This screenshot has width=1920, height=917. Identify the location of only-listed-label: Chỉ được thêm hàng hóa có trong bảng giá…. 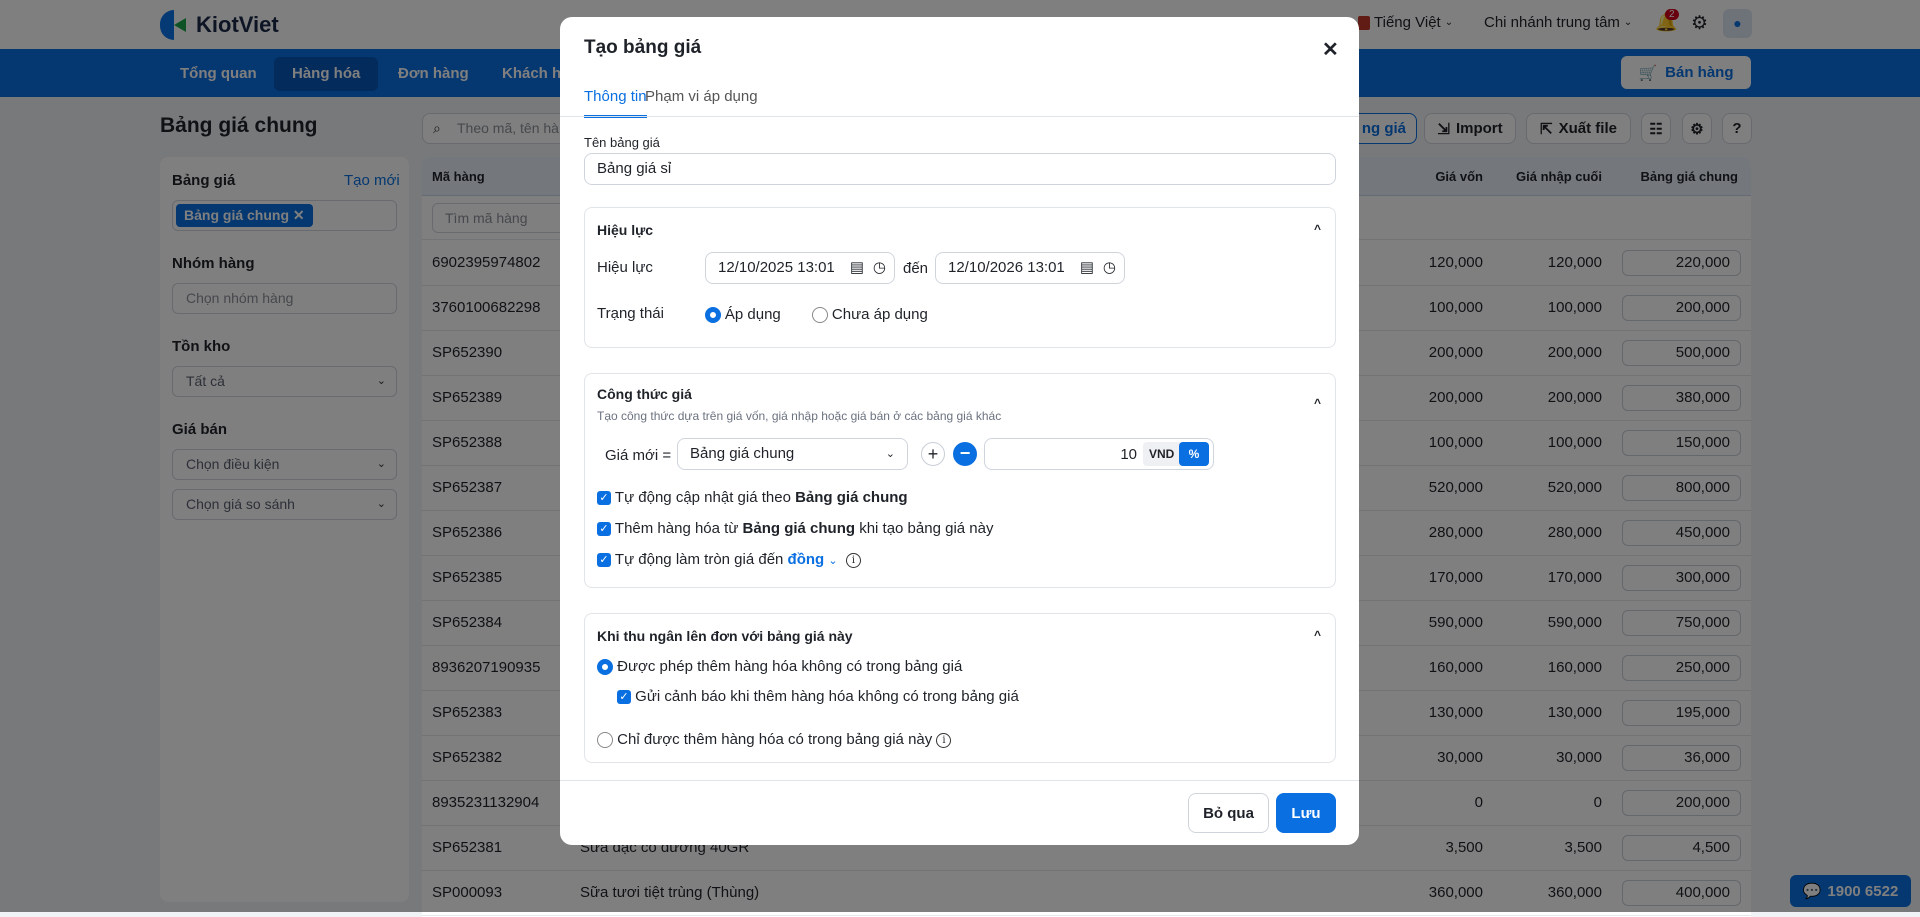
(775, 739).